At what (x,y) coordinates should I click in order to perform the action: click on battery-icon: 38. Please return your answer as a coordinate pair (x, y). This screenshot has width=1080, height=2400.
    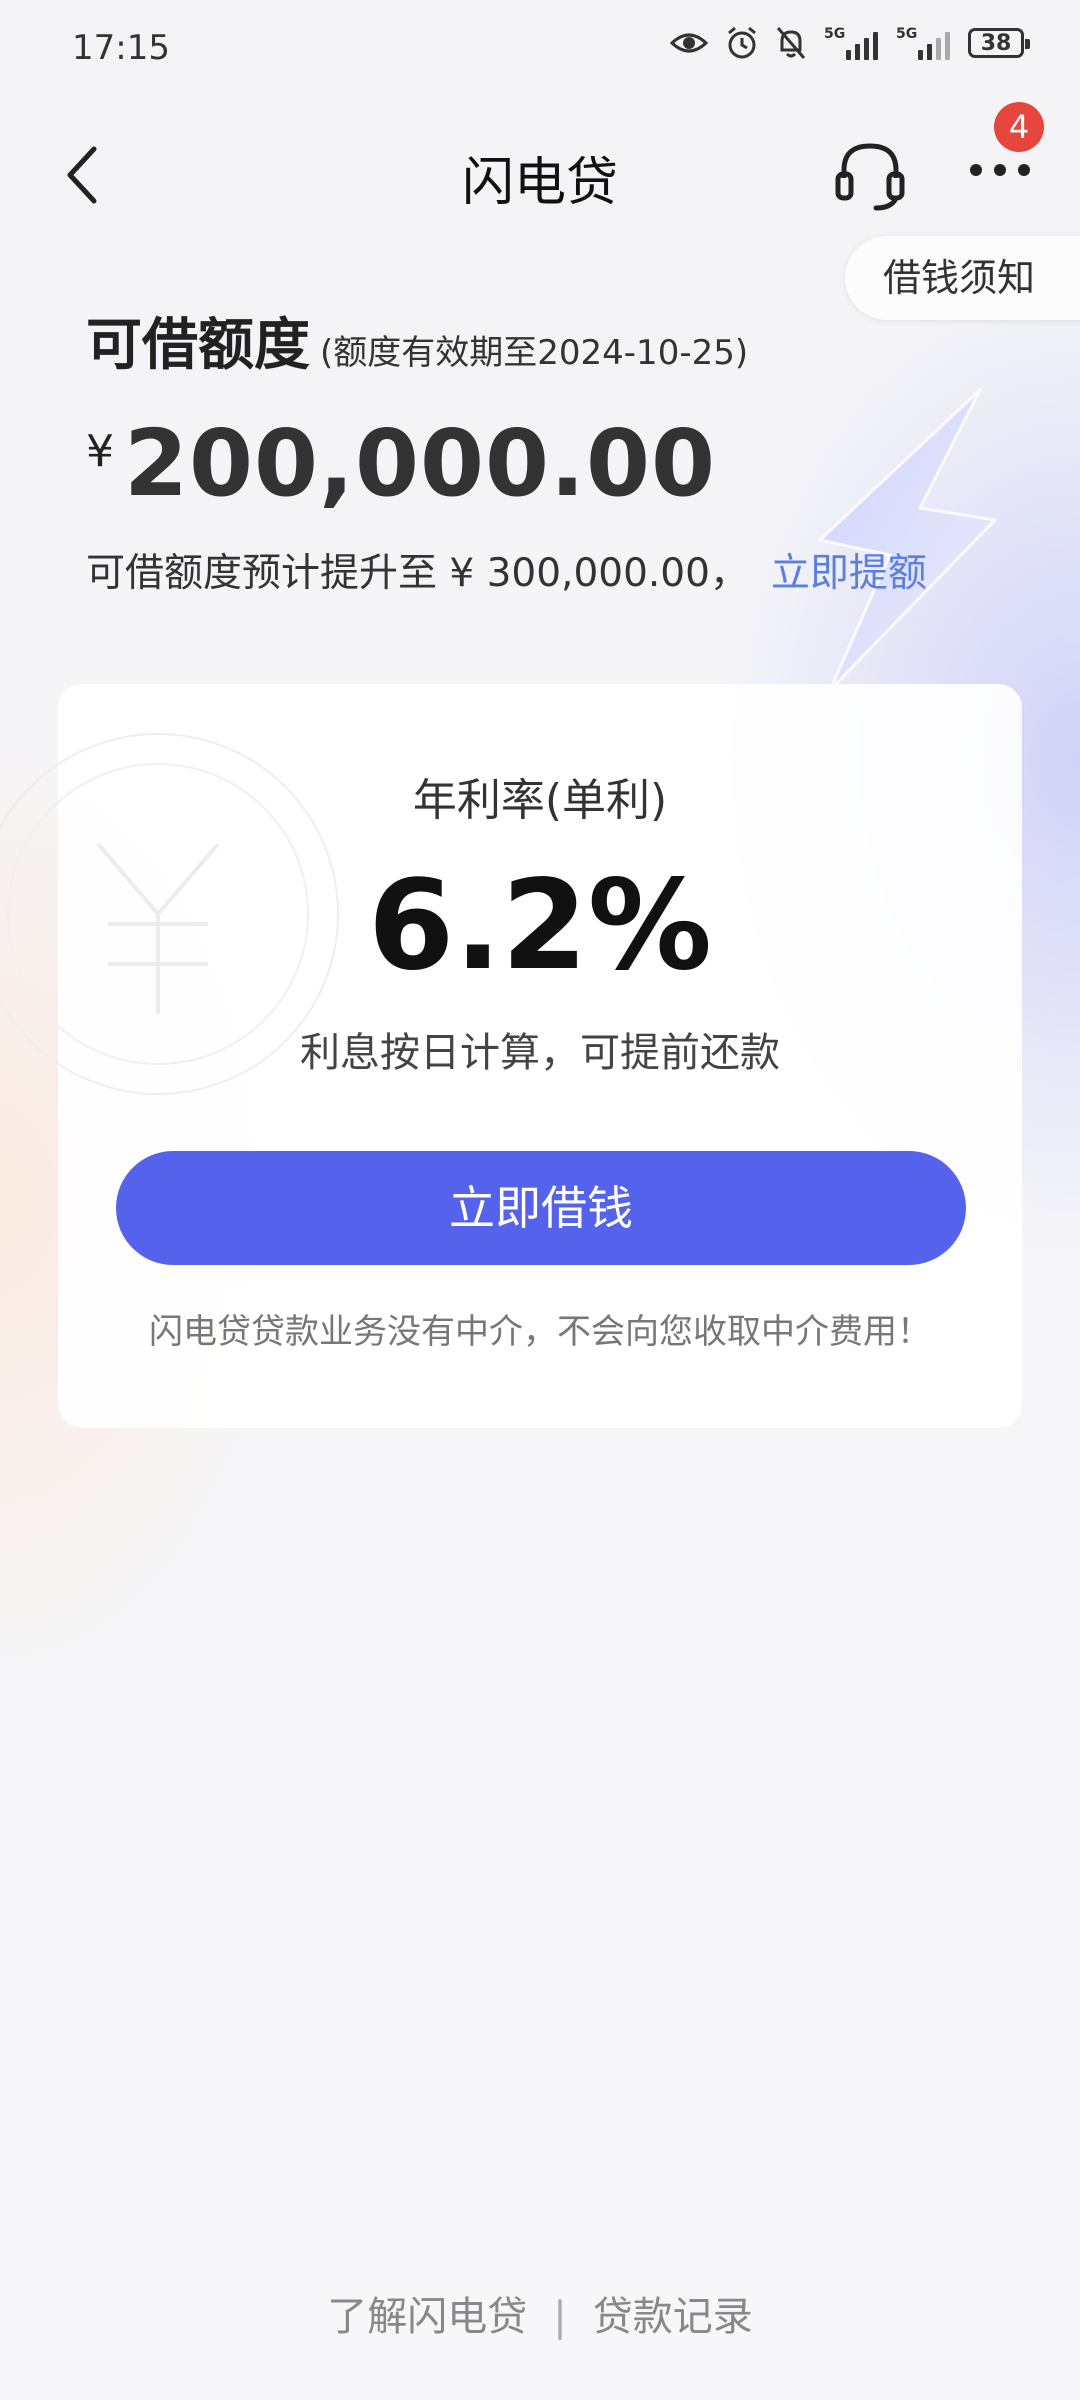
    Looking at the image, I should click on (999, 43).